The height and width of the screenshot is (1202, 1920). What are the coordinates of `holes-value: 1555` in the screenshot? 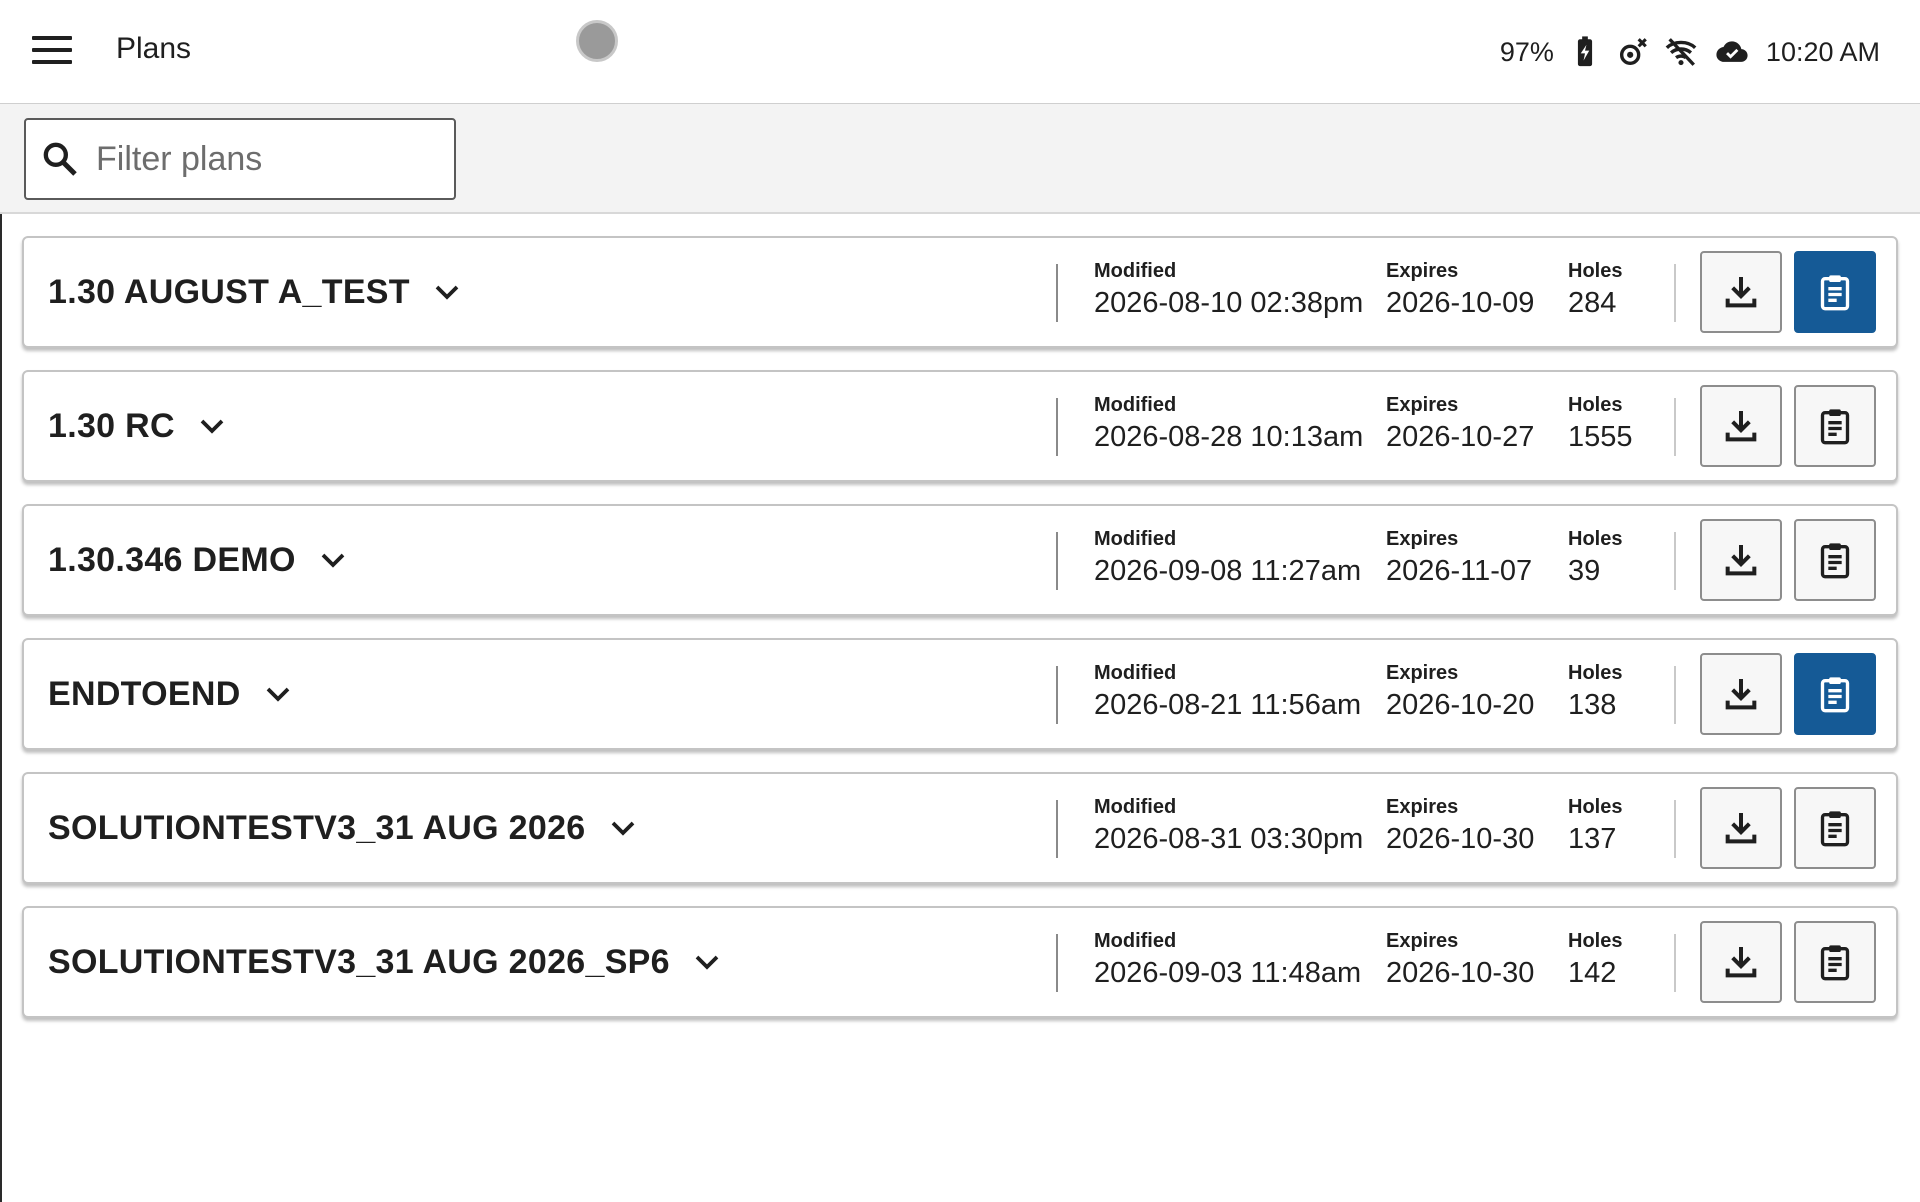 It's located at (1600, 437).